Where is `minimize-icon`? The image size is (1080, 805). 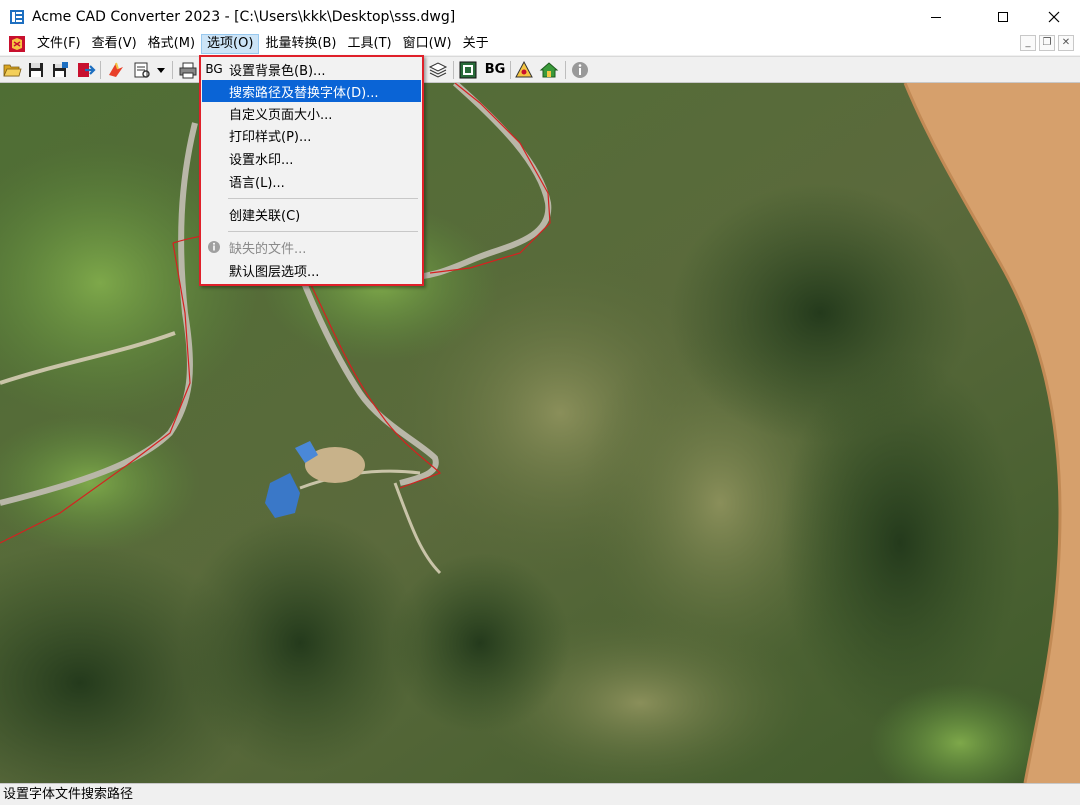 minimize-icon is located at coordinates (936, 17).